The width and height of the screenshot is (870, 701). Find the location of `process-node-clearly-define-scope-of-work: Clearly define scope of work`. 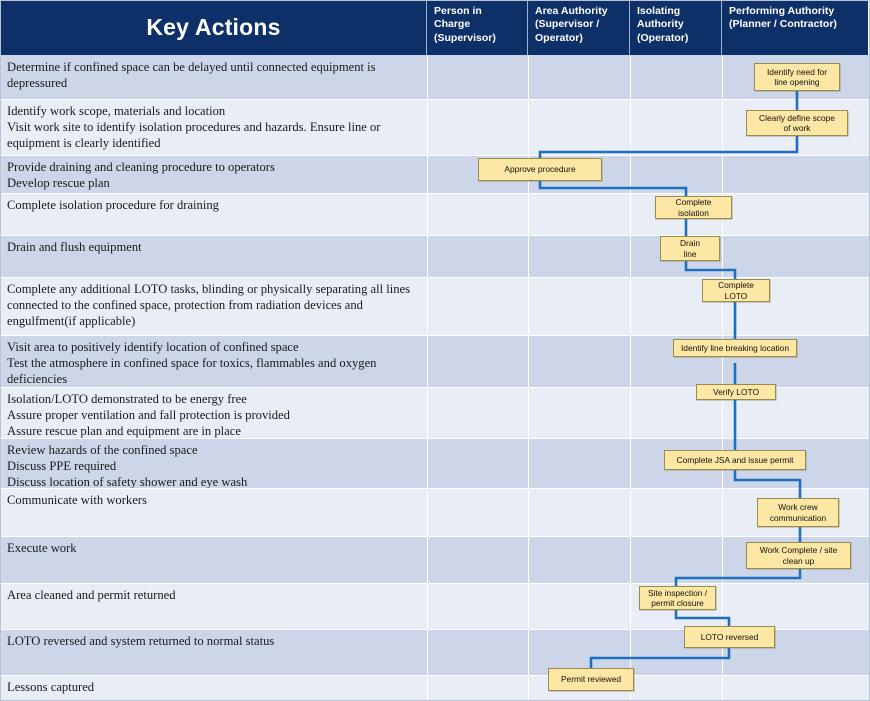

process-node-clearly-define-scope-of-work: Clearly define scope of work is located at coordinates (797, 123).